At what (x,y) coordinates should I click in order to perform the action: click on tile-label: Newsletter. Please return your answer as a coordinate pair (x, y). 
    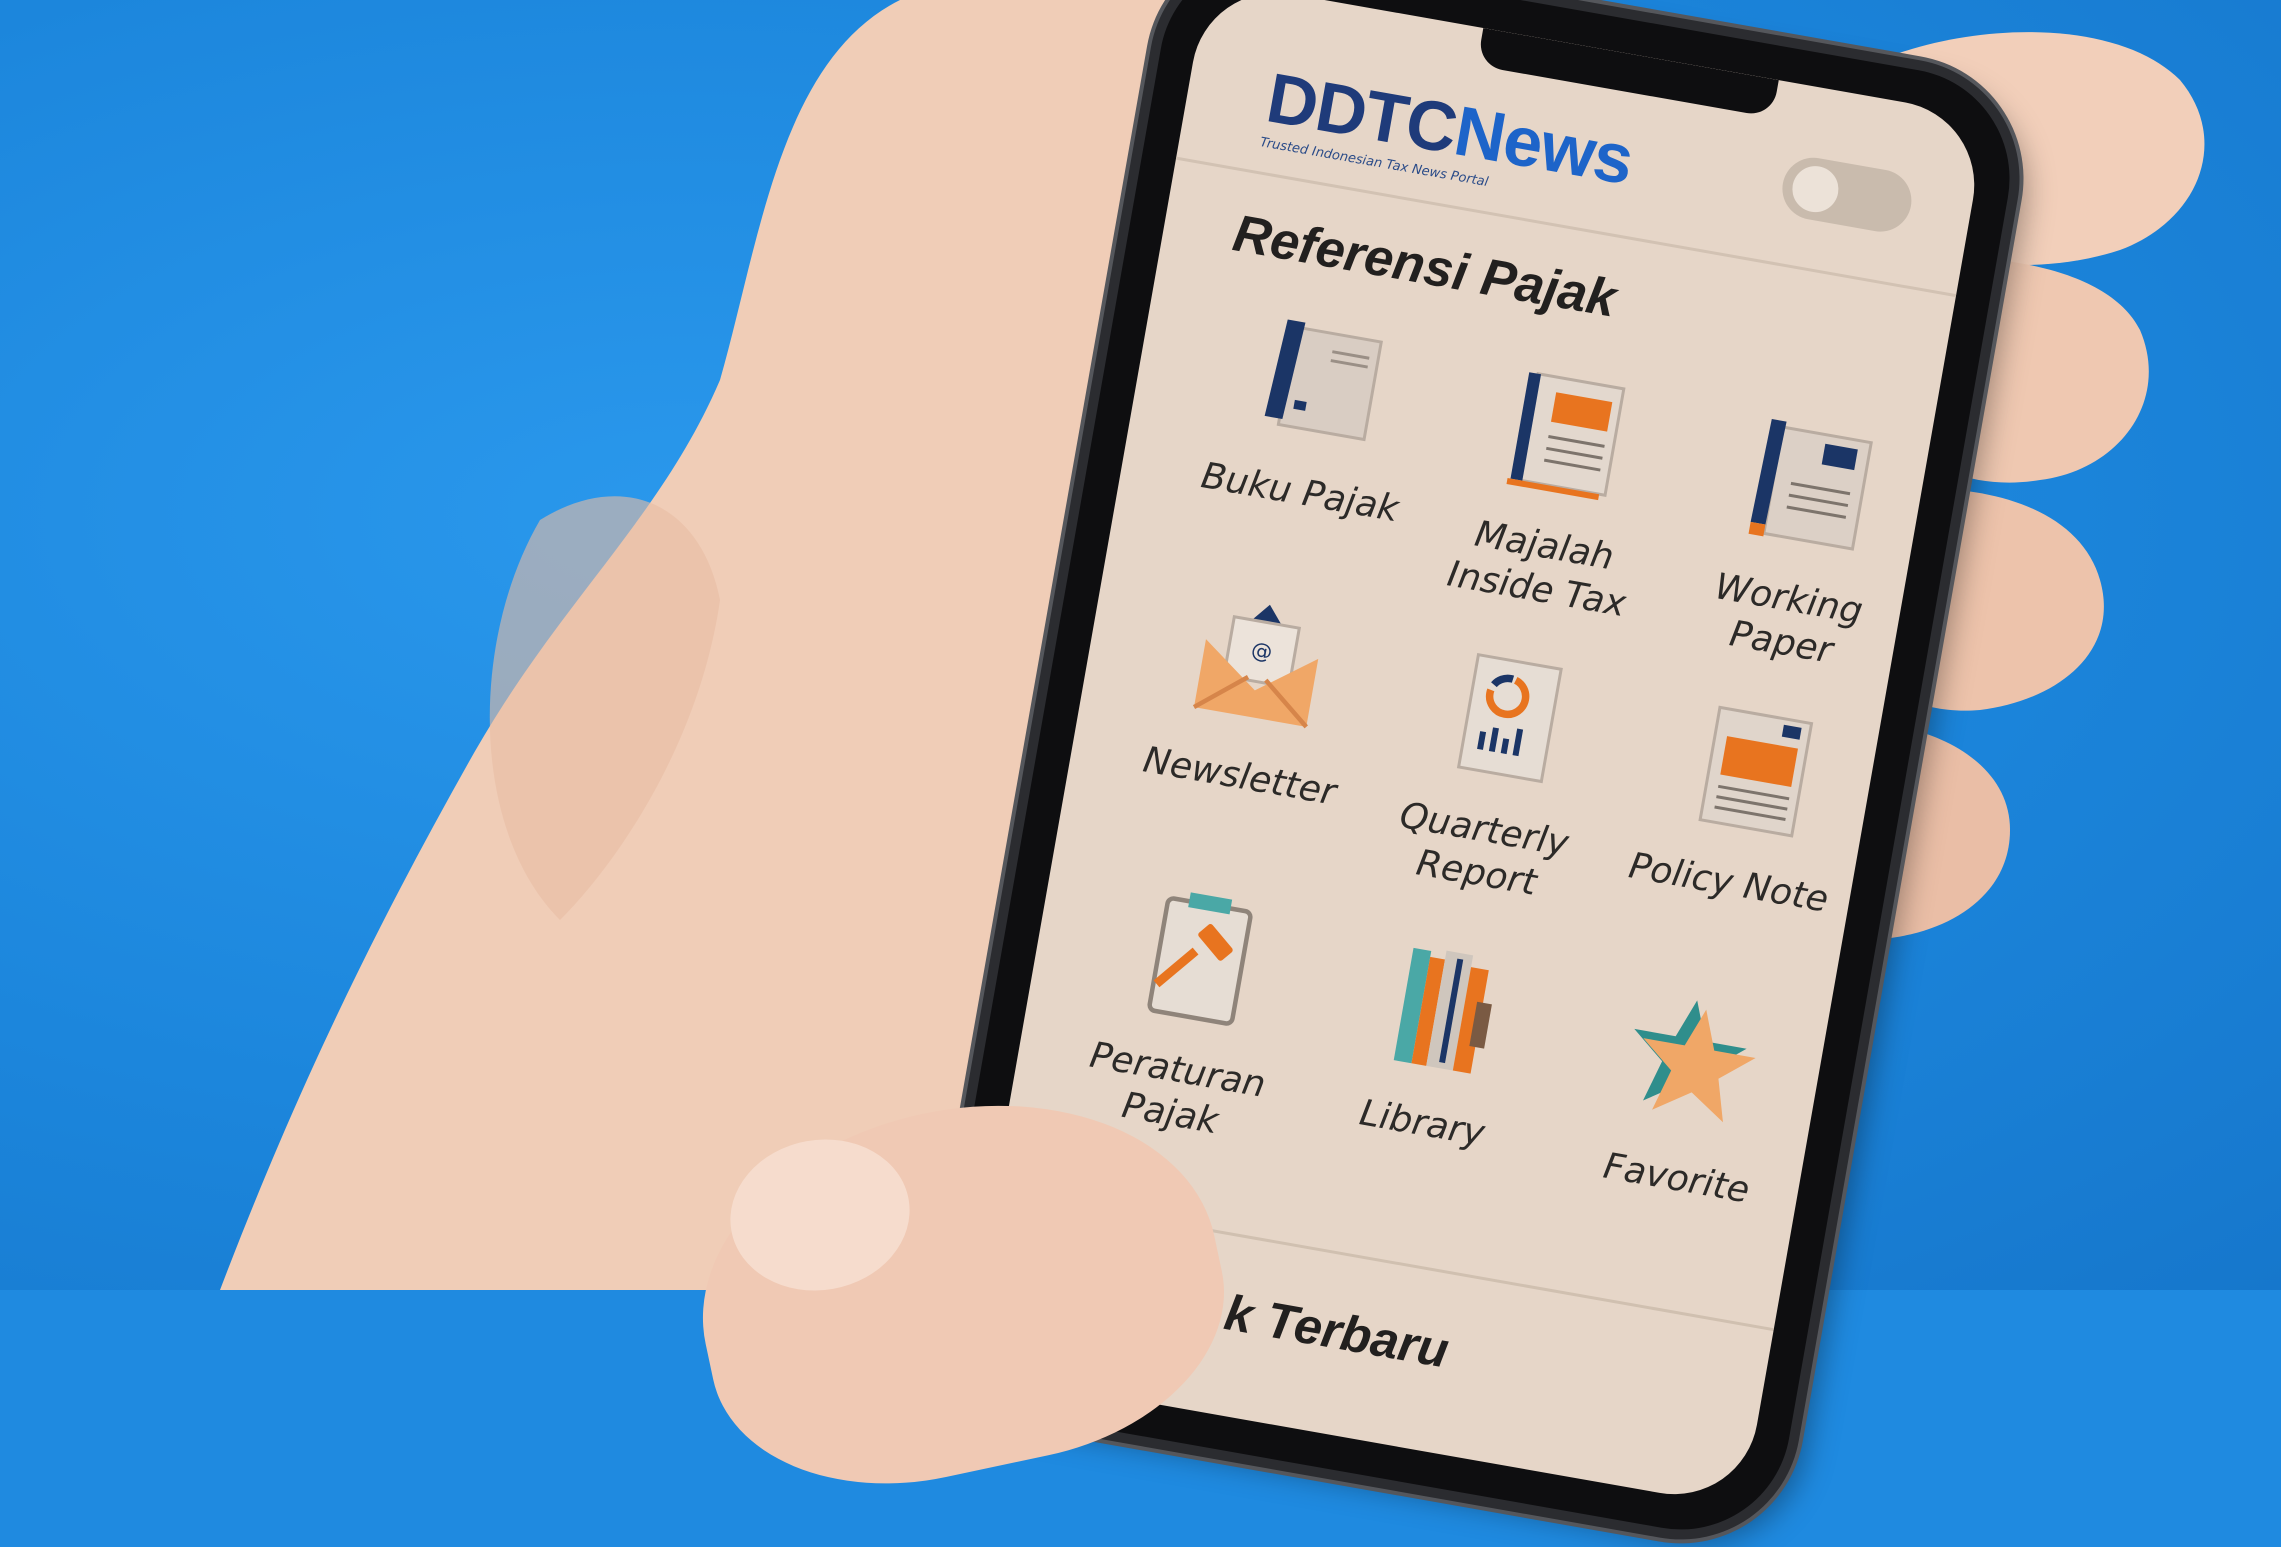
    Looking at the image, I should click on (1240, 776).